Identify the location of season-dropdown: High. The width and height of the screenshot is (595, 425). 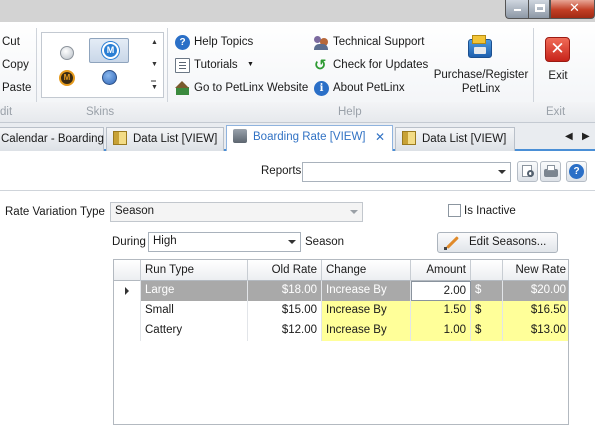
(224, 242).